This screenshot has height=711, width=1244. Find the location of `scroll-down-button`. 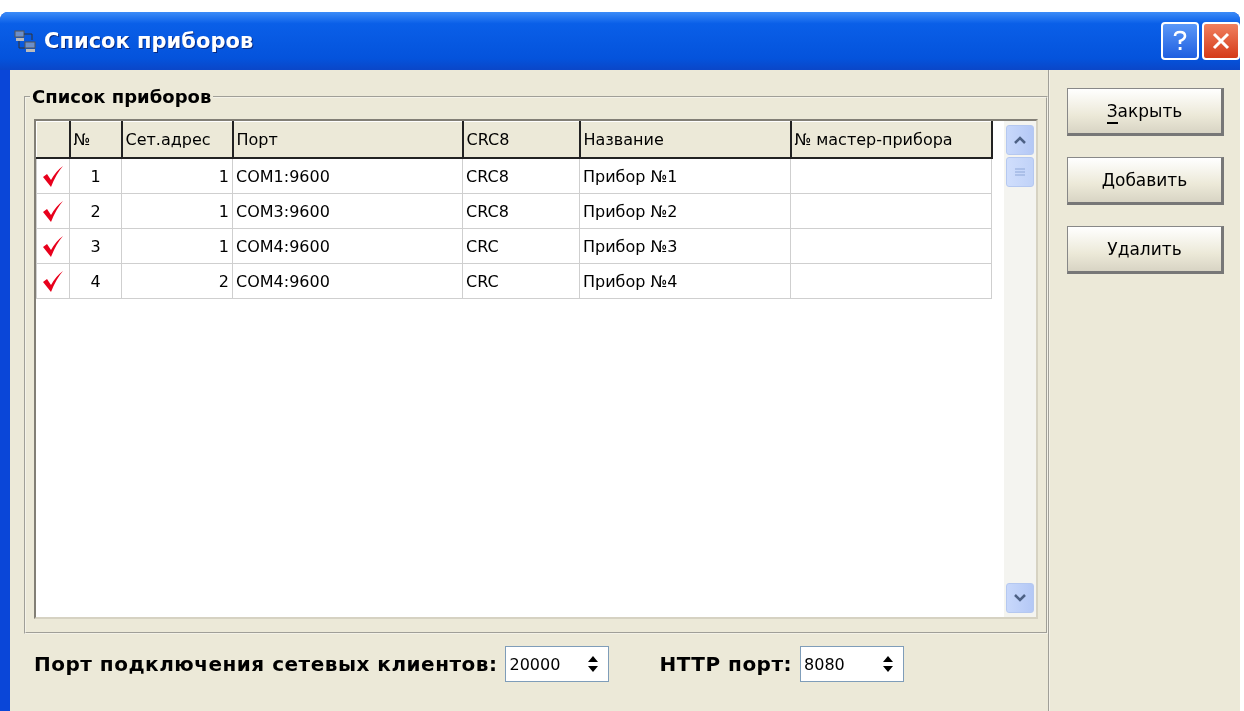

scroll-down-button is located at coordinates (1020, 598).